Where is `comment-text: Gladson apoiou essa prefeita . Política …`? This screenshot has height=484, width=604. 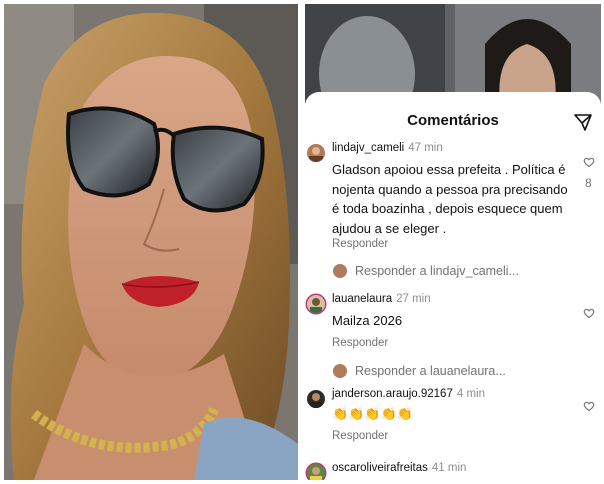 comment-text: Gladson apoiou essa prefeita . Política … is located at coordinates (450, 199).